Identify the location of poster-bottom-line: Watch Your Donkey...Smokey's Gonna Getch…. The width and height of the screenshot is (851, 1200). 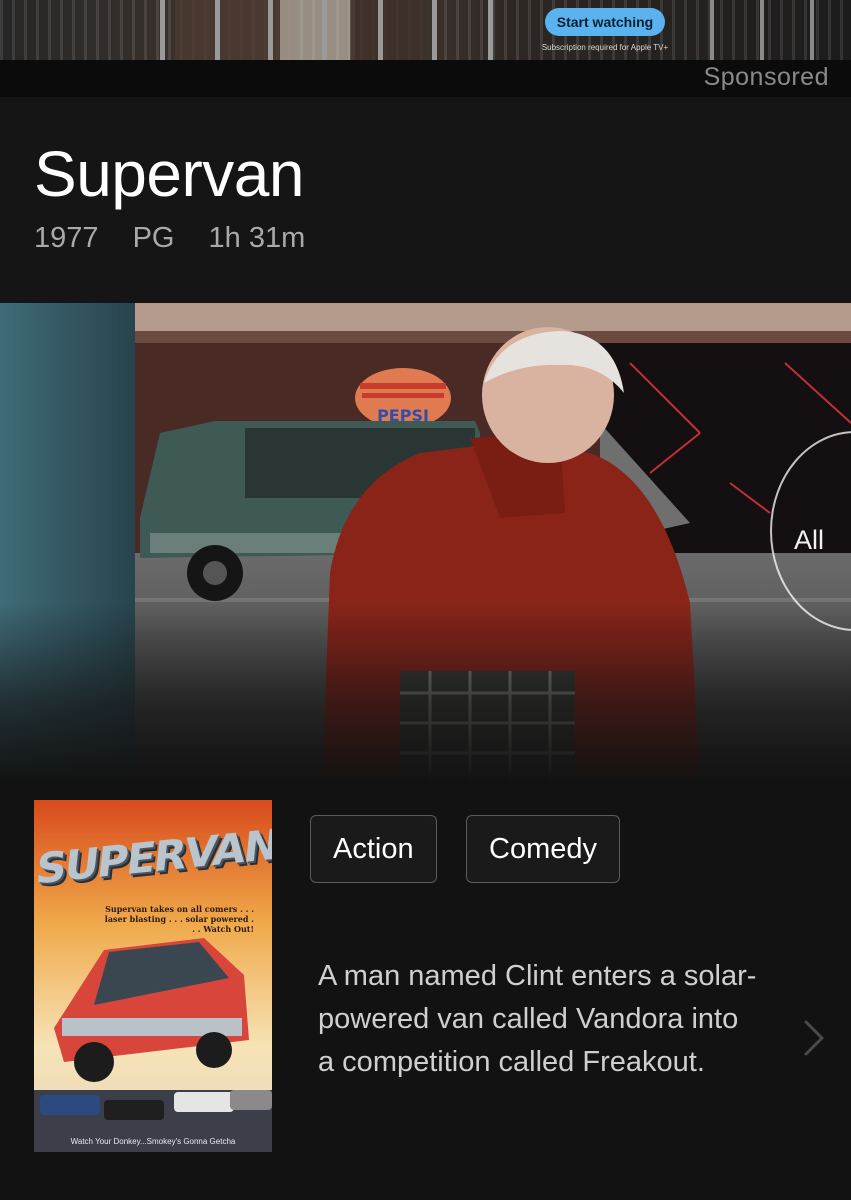
(153, 1141).